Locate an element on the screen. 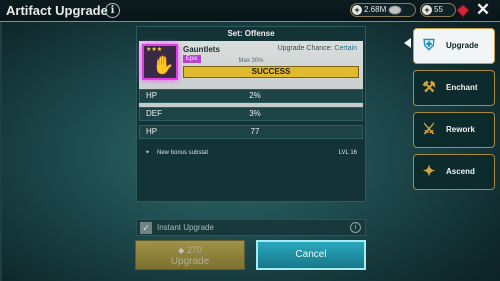 The width and height of the screenshot is (500, 281). gem-amount: 55 is located at coordinates (438, 9).